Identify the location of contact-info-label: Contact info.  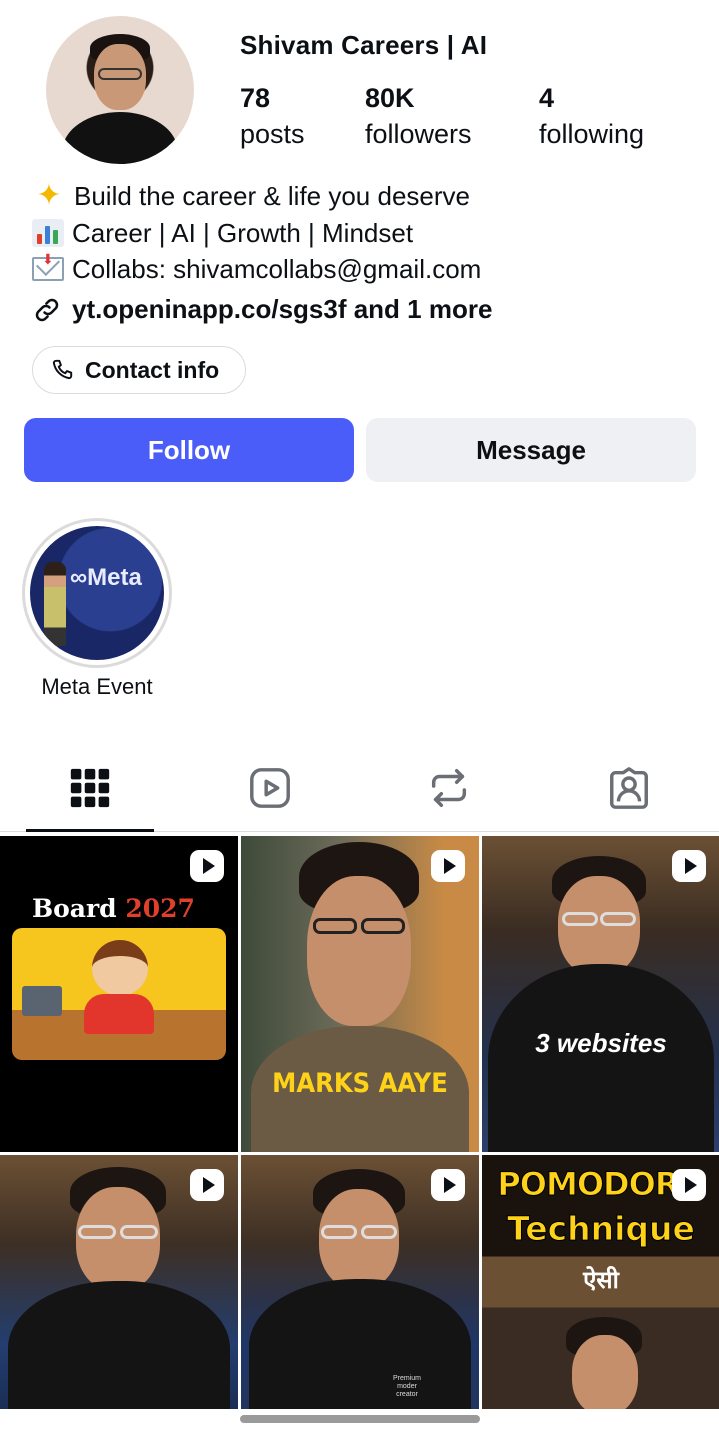
(152, 369).